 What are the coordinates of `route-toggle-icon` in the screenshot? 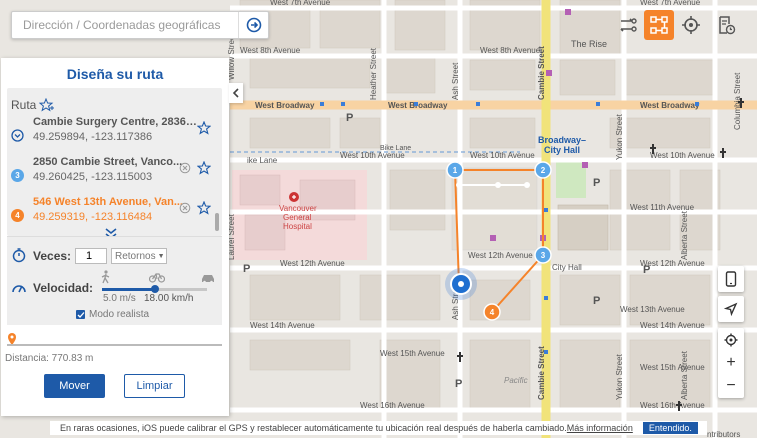 It's located at (628, 25).